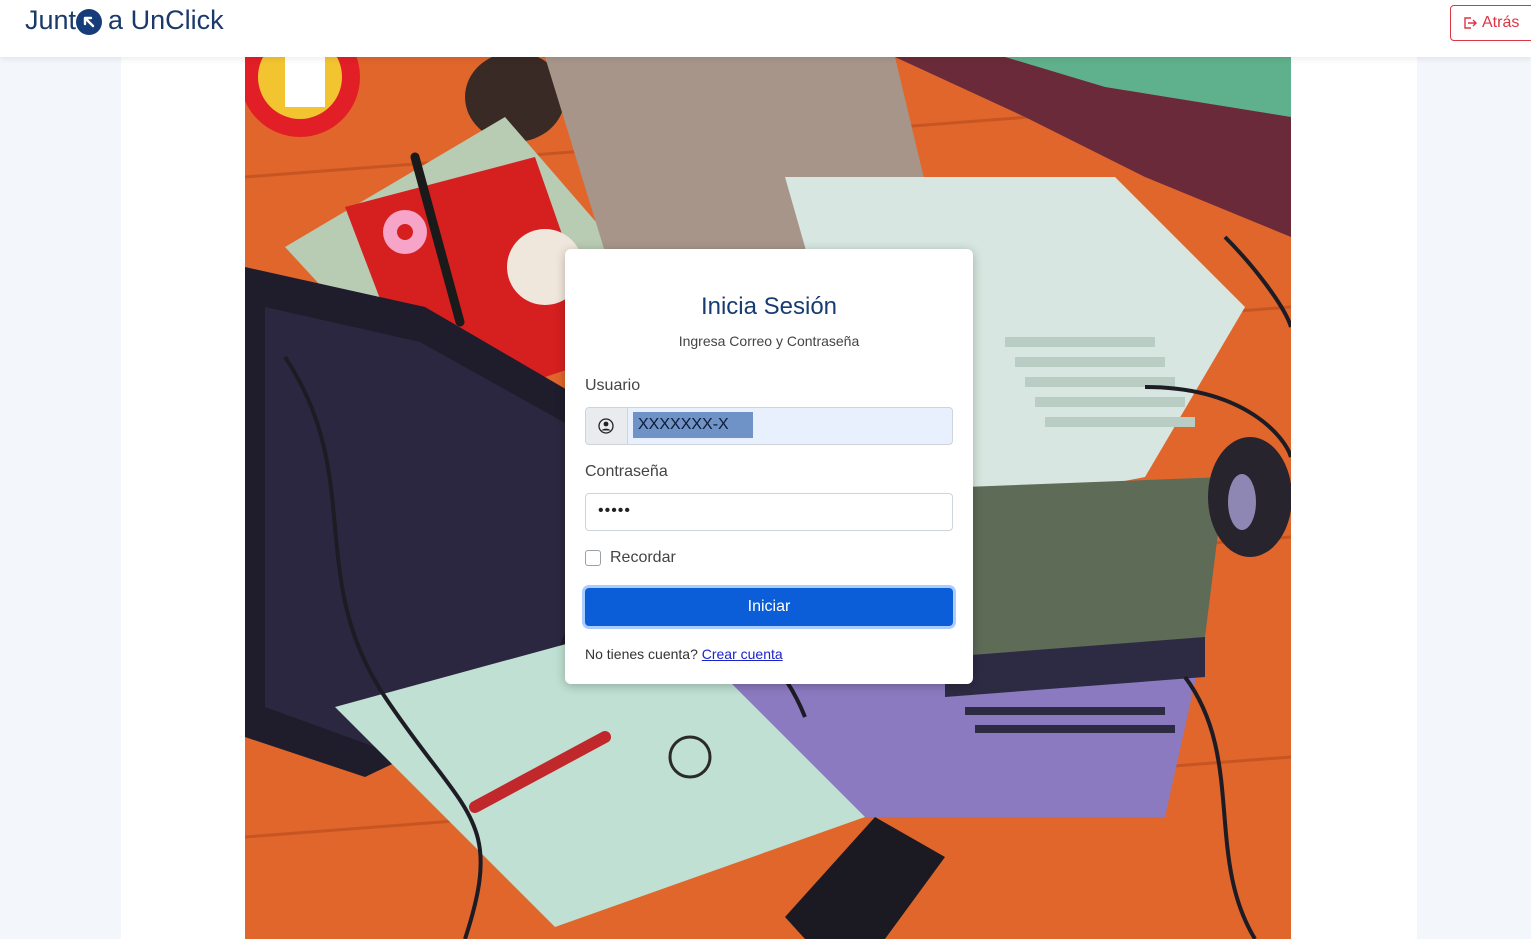 Image resolution: width=1531 pixels, height=939 pixels. Describe the element at coordinates (769, 341) in the screenshot. I see `login-subtitle: Ingresa Correo y Contraseña` at that location.